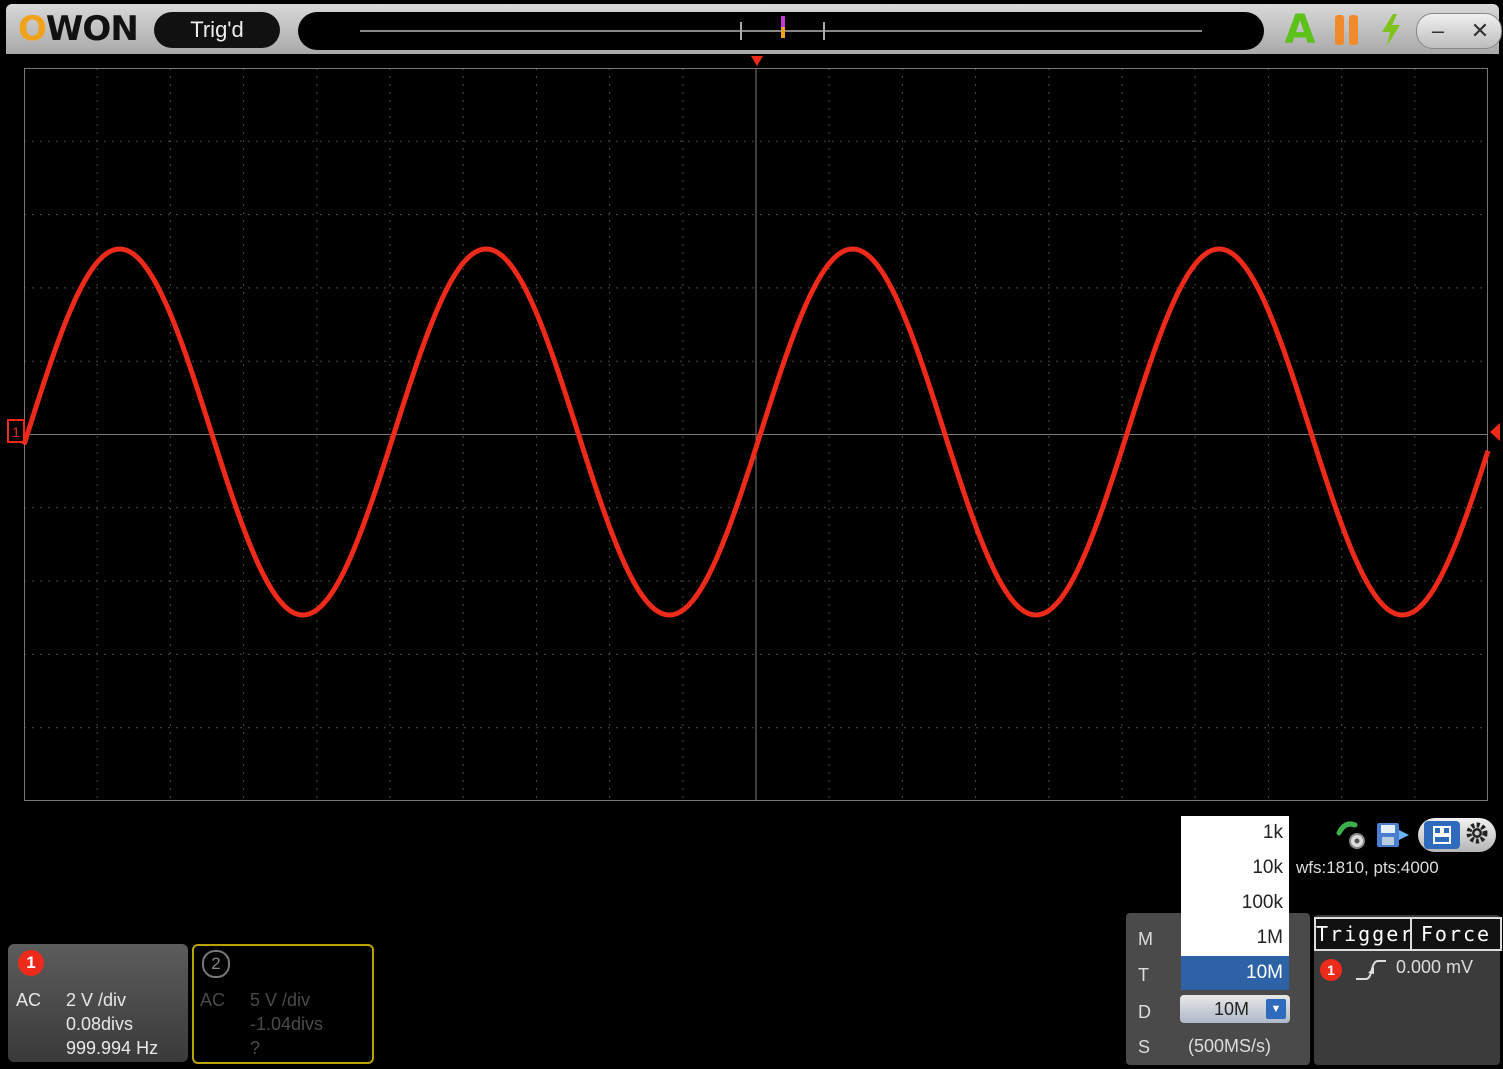 The height and width of the screenshot is (1069, 1503). I want to click on trigger-panel: Trigger Force 1 0.000 mV, so click(1408, 990).